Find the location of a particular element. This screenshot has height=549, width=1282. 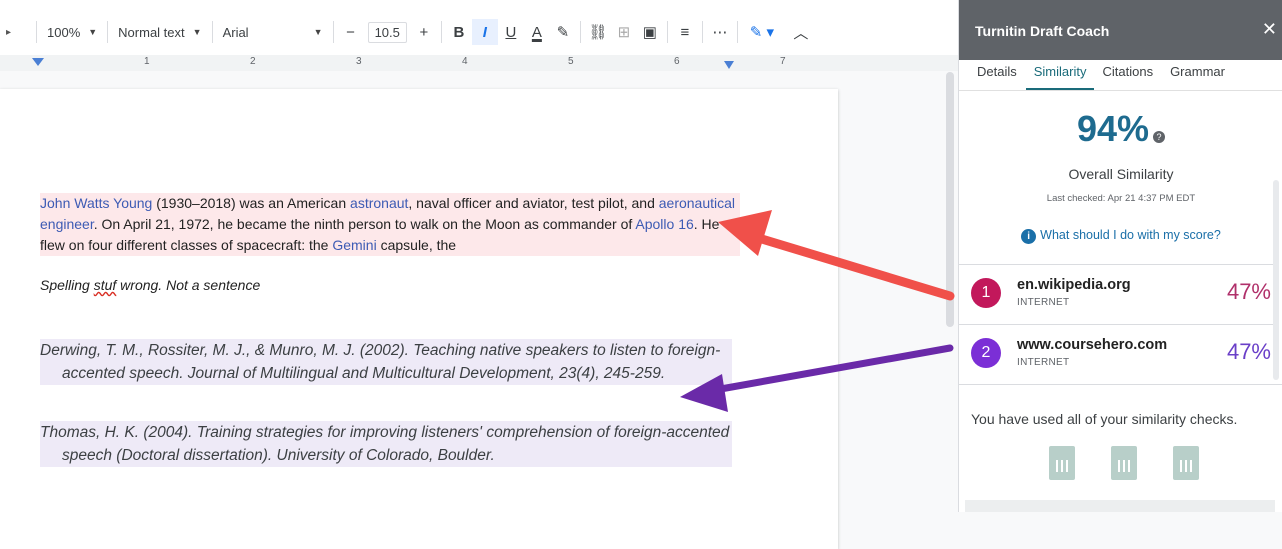

last-checked: Last checked: Apr 21 4:37 PM EDT is located at coordinates (1121, 198).